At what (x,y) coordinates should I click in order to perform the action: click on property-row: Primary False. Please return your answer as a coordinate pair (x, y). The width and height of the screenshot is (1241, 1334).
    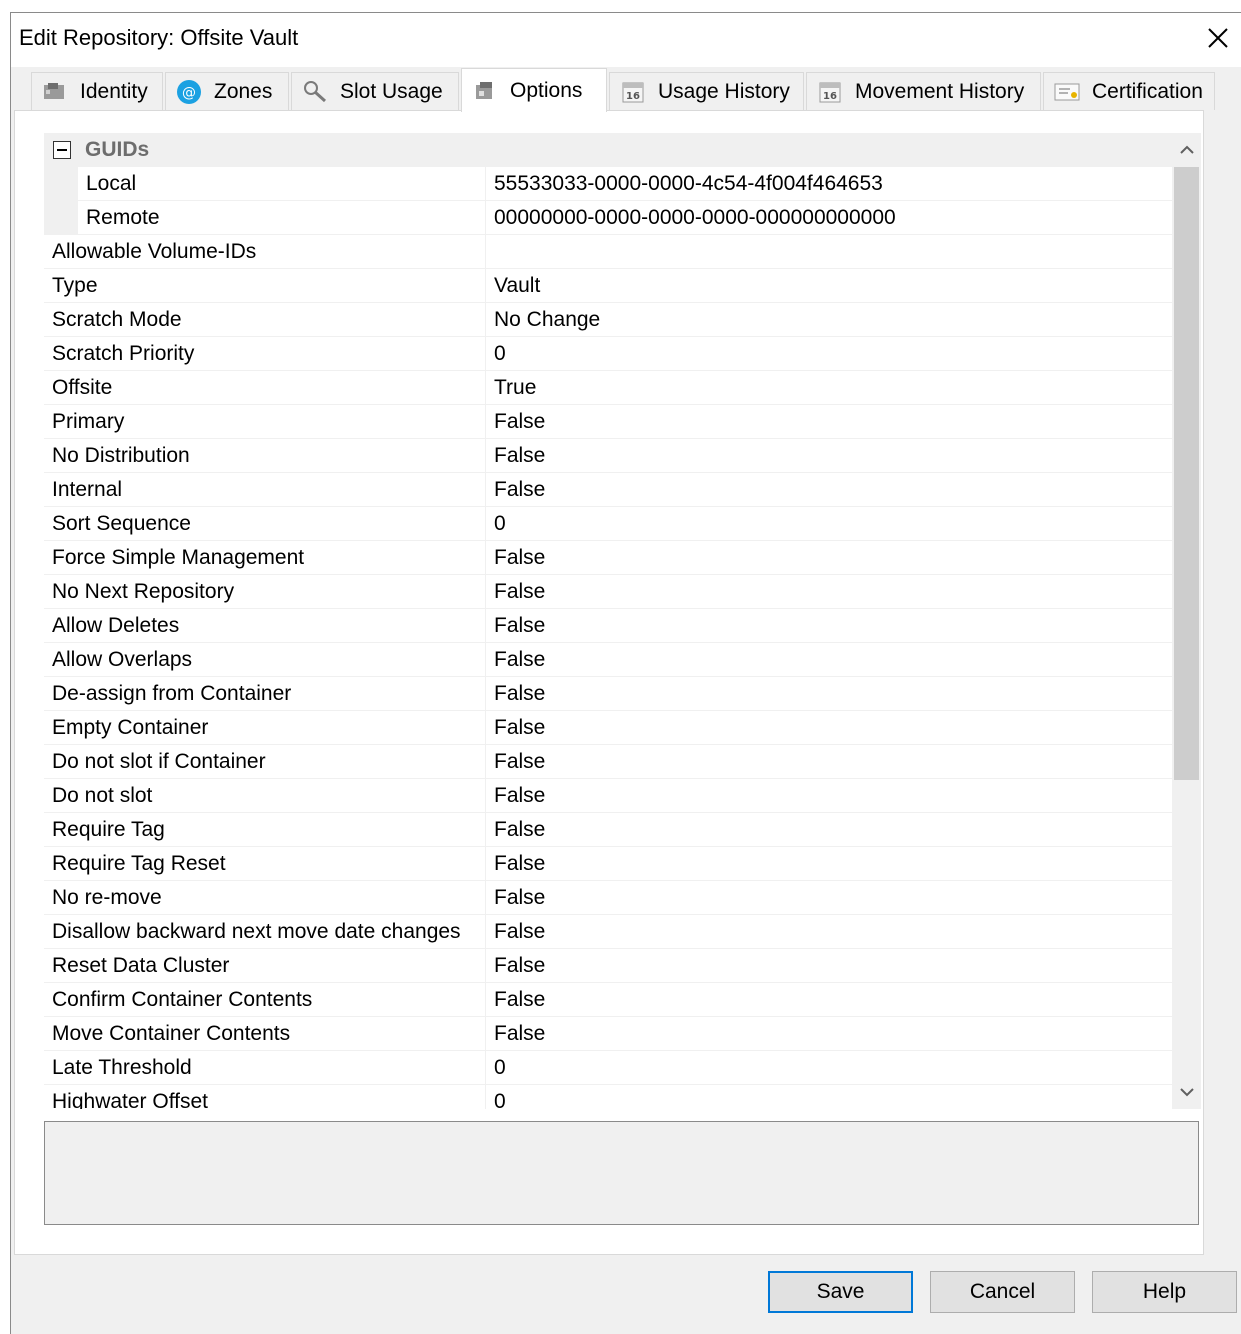
    Looking at the image, I should click on (608, 422).